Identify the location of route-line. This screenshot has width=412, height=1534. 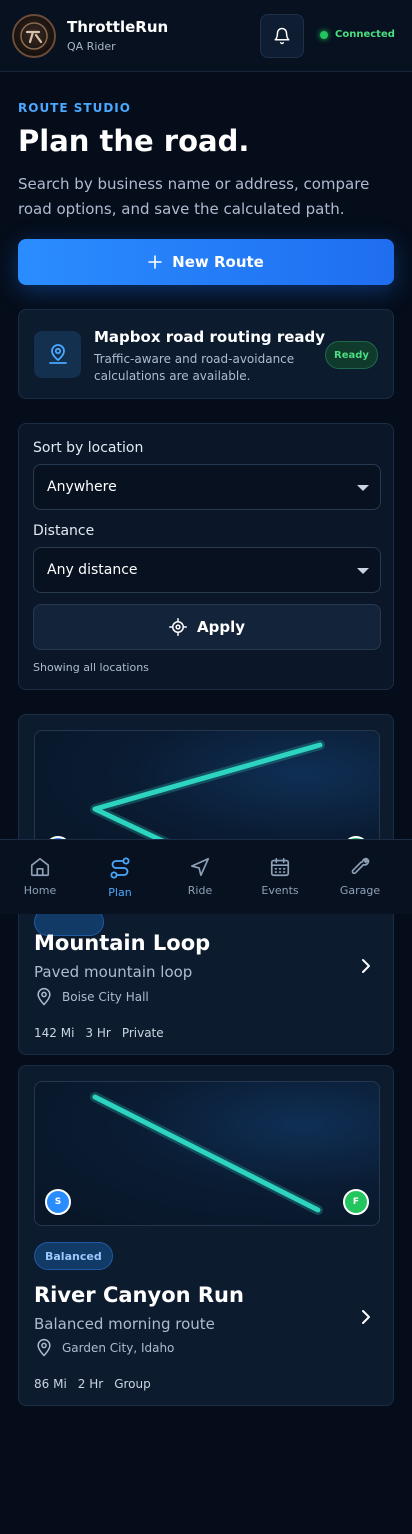
(206, 1153).